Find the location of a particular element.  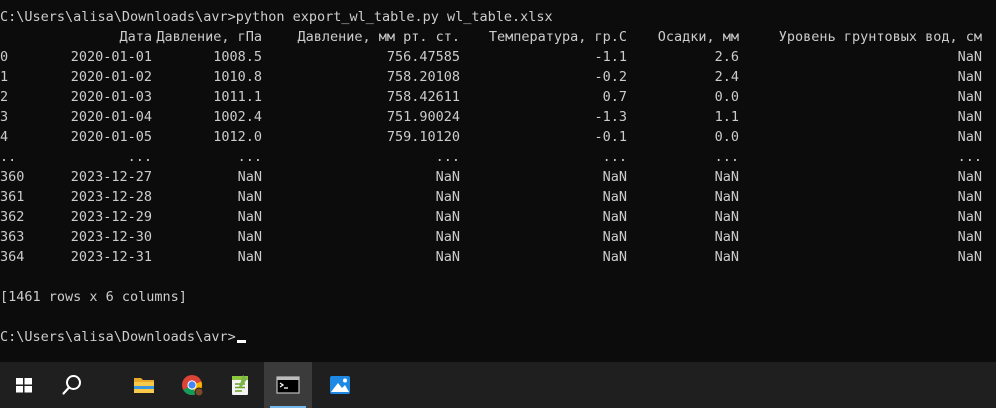

date-cell: 2020-01-05 is located at coordinates (111, 137).